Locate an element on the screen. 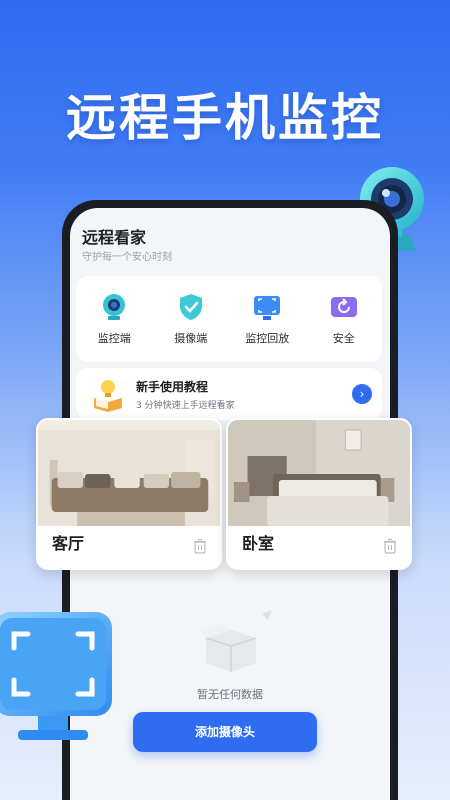 This screenshot has width=450, height=800. quick-action-security: 安全 is located at coordinates (344, 319).